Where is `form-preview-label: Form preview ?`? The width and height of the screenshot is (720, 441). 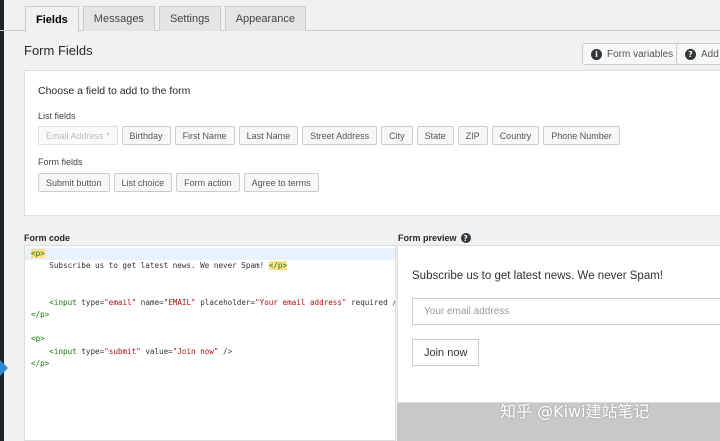
form-preview-label: Form preview ? is located at coordinates (434, 238).